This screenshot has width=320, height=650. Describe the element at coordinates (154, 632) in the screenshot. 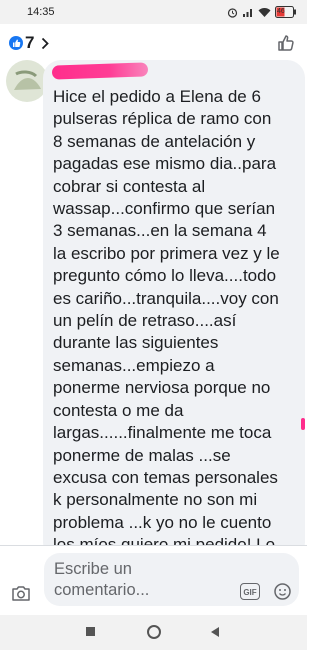

I see `home-icon` at that location.